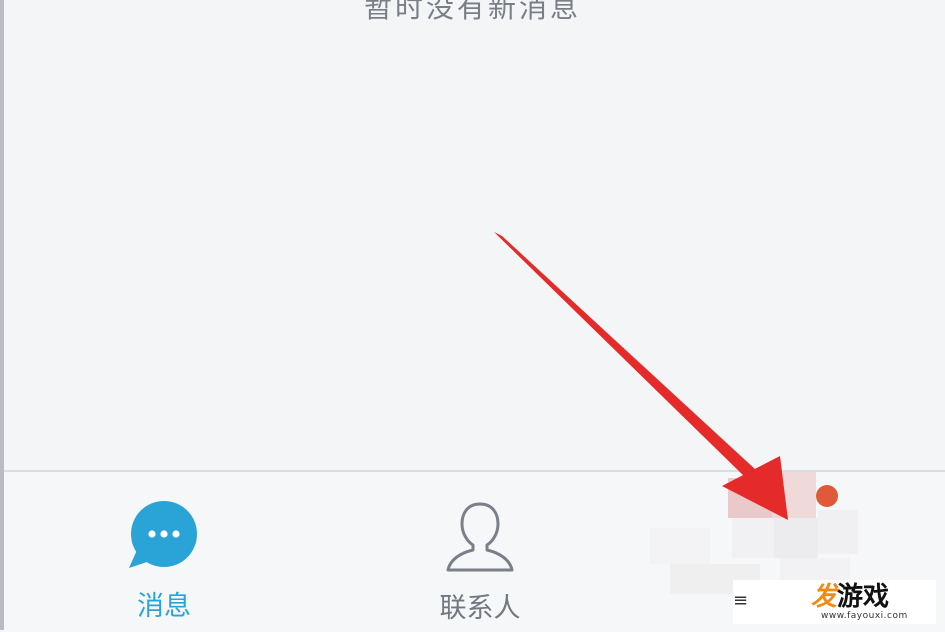 This screenshot has height=632, width=945. Describe the element at coordinates (480, 537) in the screenshot. I see `person-icon` at that location.